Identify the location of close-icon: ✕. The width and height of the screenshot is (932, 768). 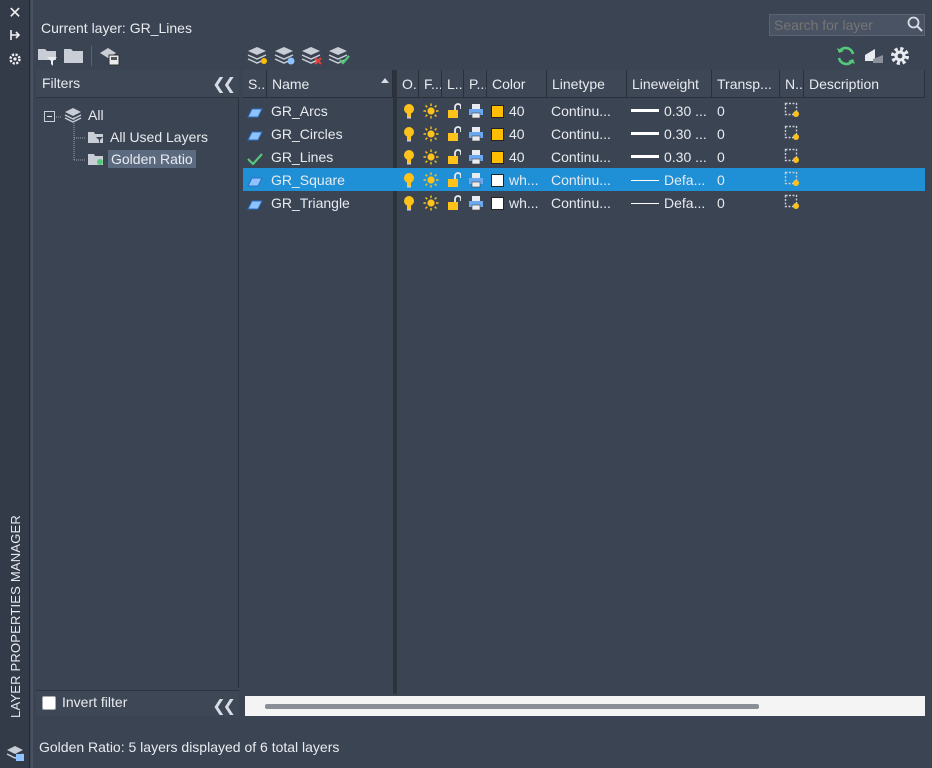
(15, 14).